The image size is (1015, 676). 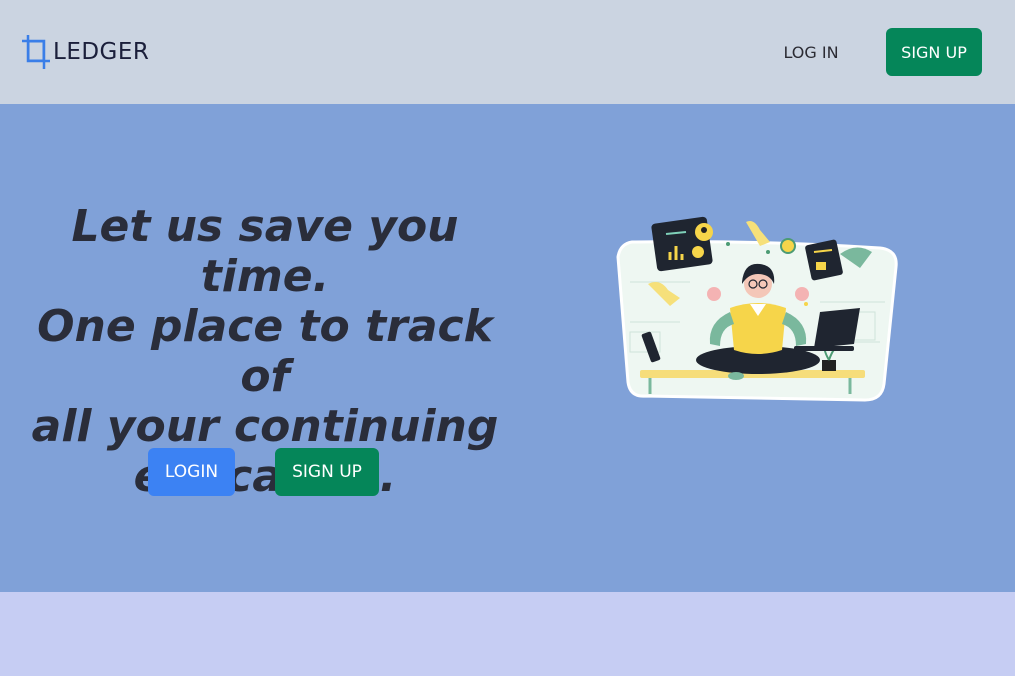 What do you see at coordinates (327, 472) in the screenshot?
I see `hero-signup-button: SIGN UP` at bounding box center [327, 472].